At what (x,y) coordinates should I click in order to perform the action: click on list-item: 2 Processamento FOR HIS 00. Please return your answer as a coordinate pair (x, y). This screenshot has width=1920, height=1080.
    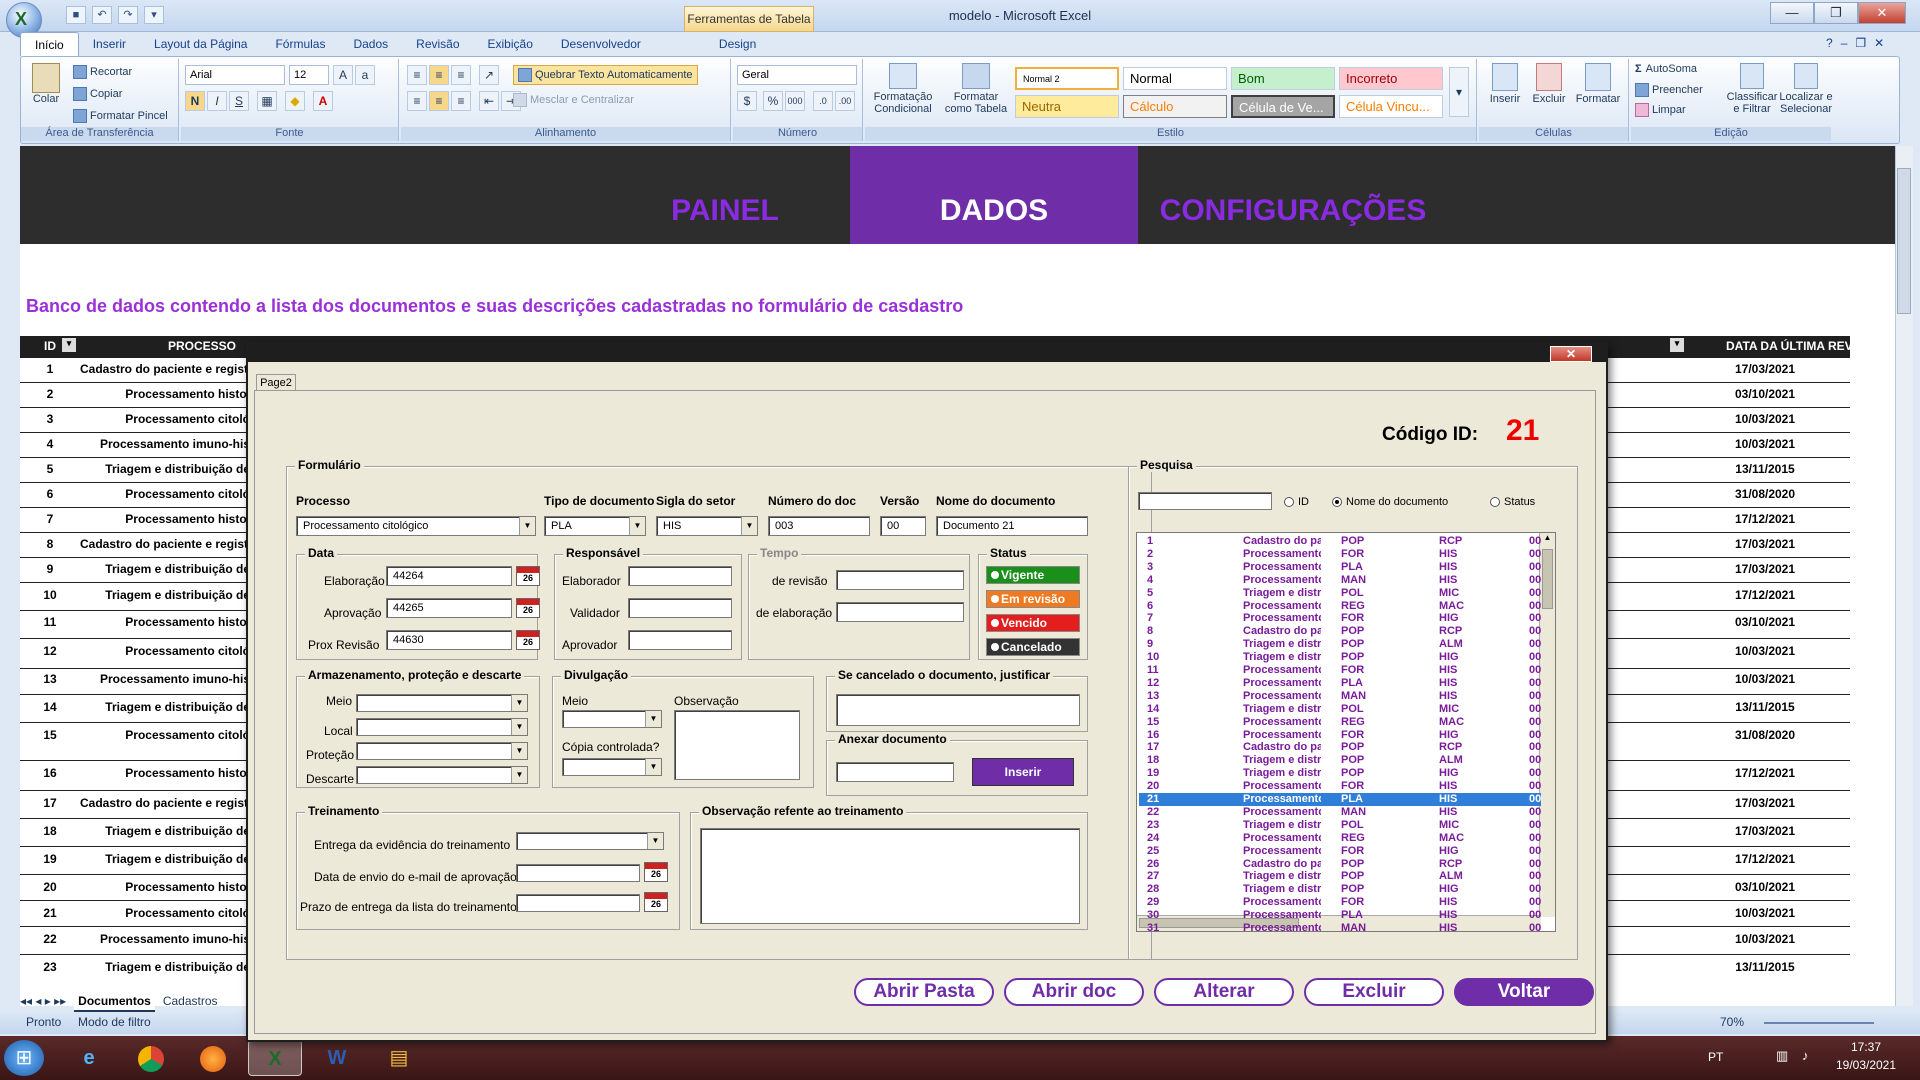
    Looking at the image, I should click on (1340, 554).